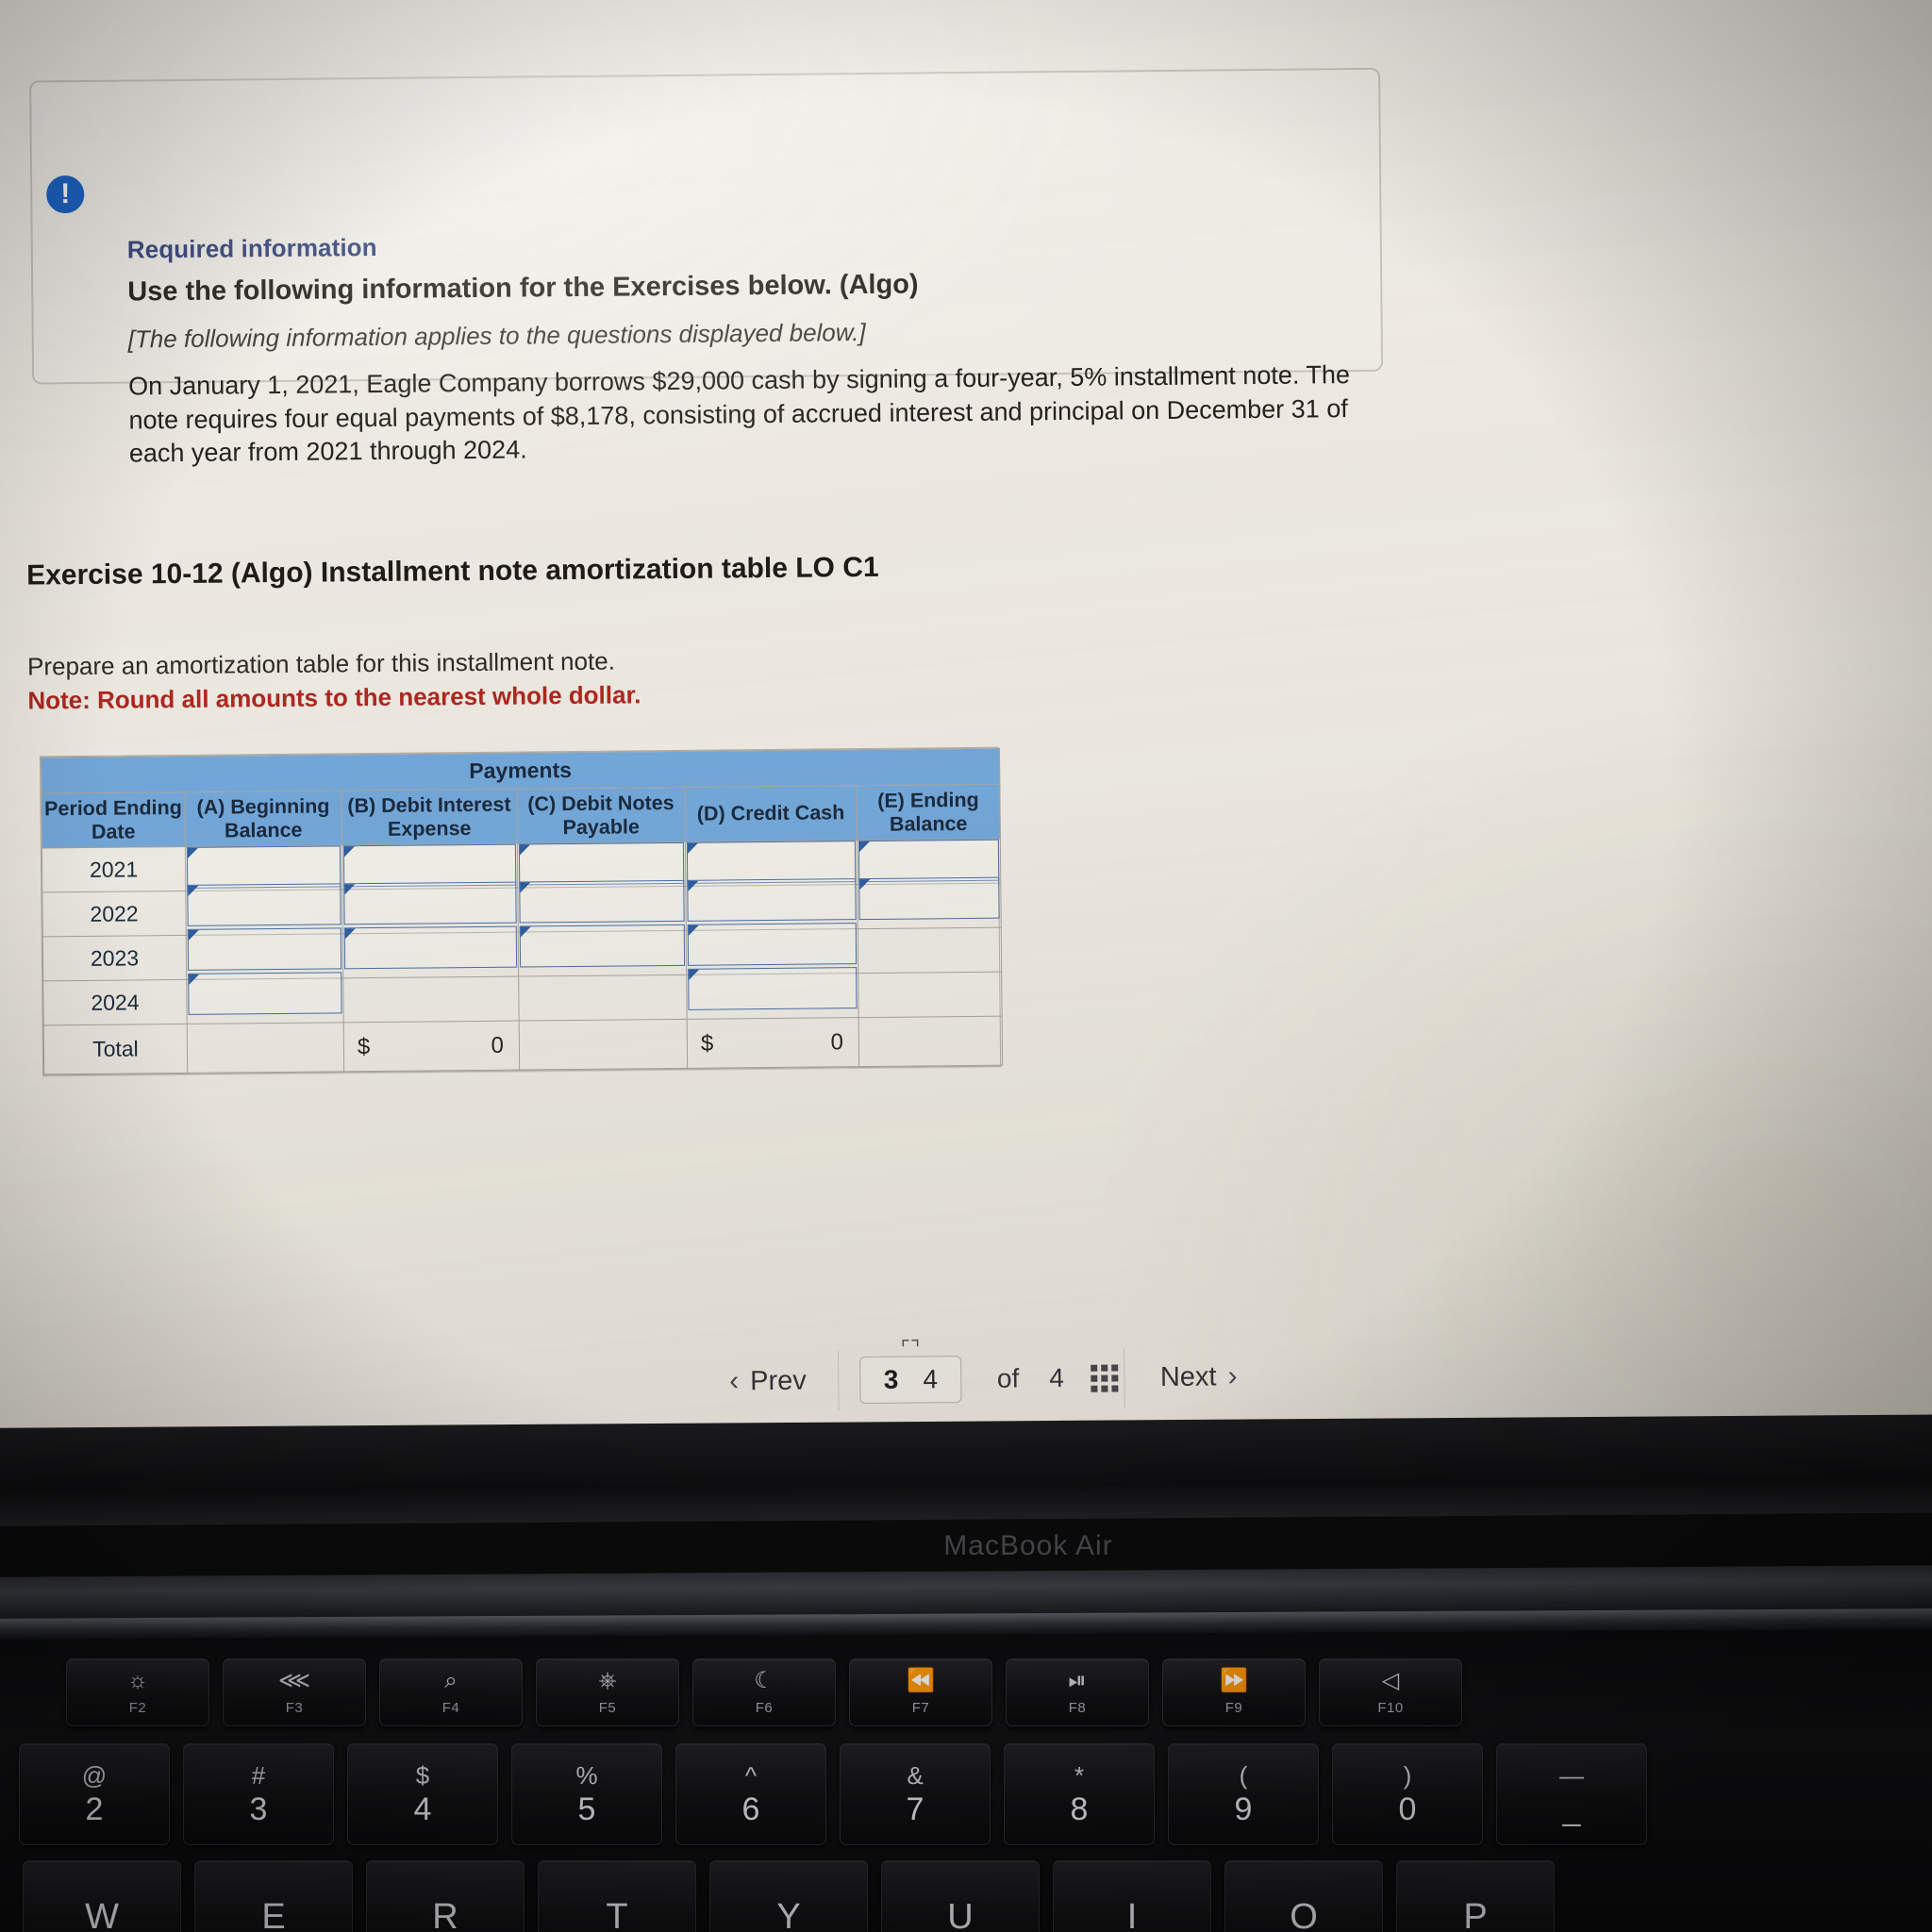 The height and width of the screenshot is (1932, 1932). Describe the element at coordinates (431, 952) in the screenshot. I see `input-cell-2023-interest-expense` at that location.